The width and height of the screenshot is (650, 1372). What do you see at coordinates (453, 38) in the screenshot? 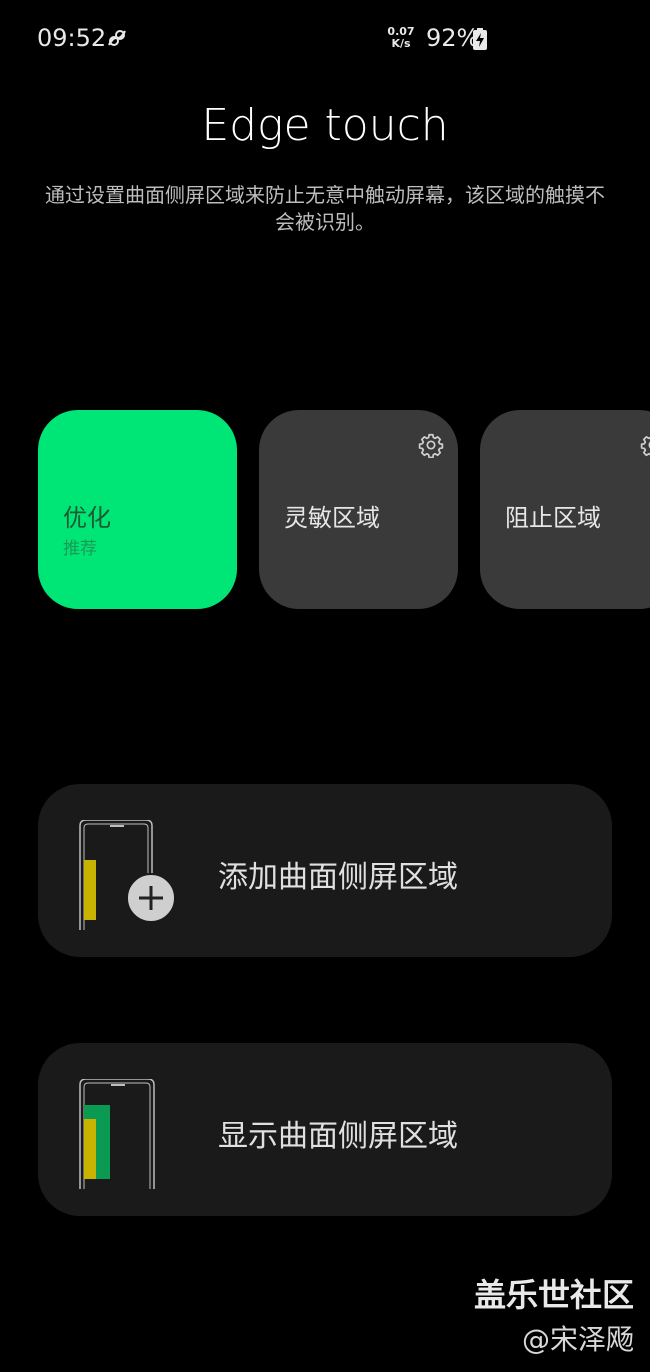
I see `battery-percentage: 92%` at bounding box center [453, 38].